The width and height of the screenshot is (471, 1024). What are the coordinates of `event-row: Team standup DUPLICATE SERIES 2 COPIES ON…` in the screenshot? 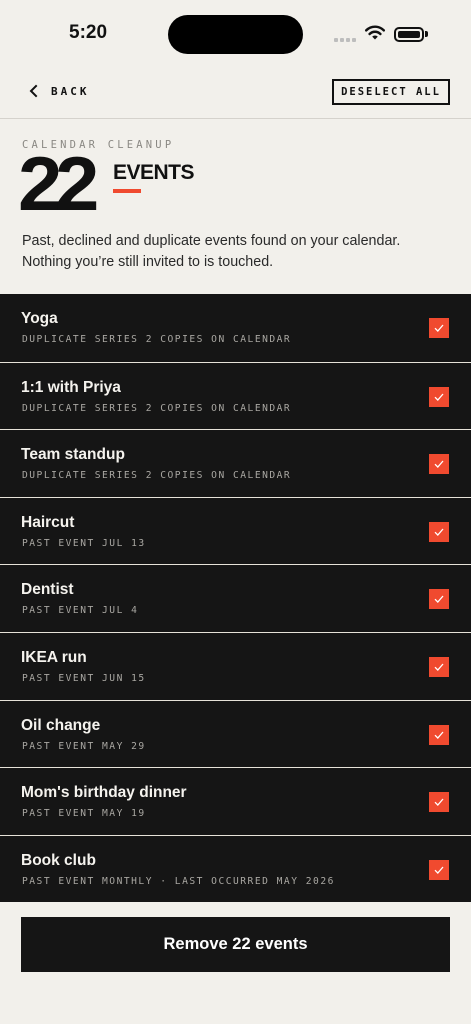 It's located at (235, 463).